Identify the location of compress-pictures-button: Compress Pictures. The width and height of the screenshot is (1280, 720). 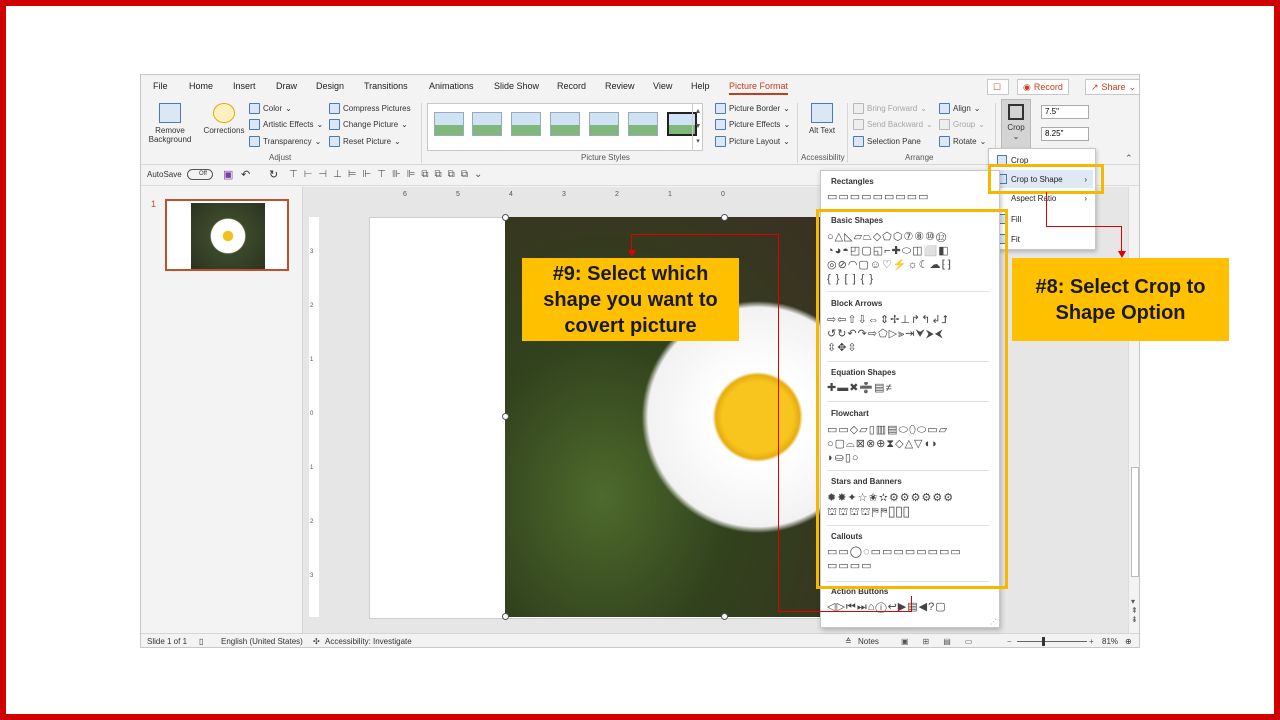
(370, 108).